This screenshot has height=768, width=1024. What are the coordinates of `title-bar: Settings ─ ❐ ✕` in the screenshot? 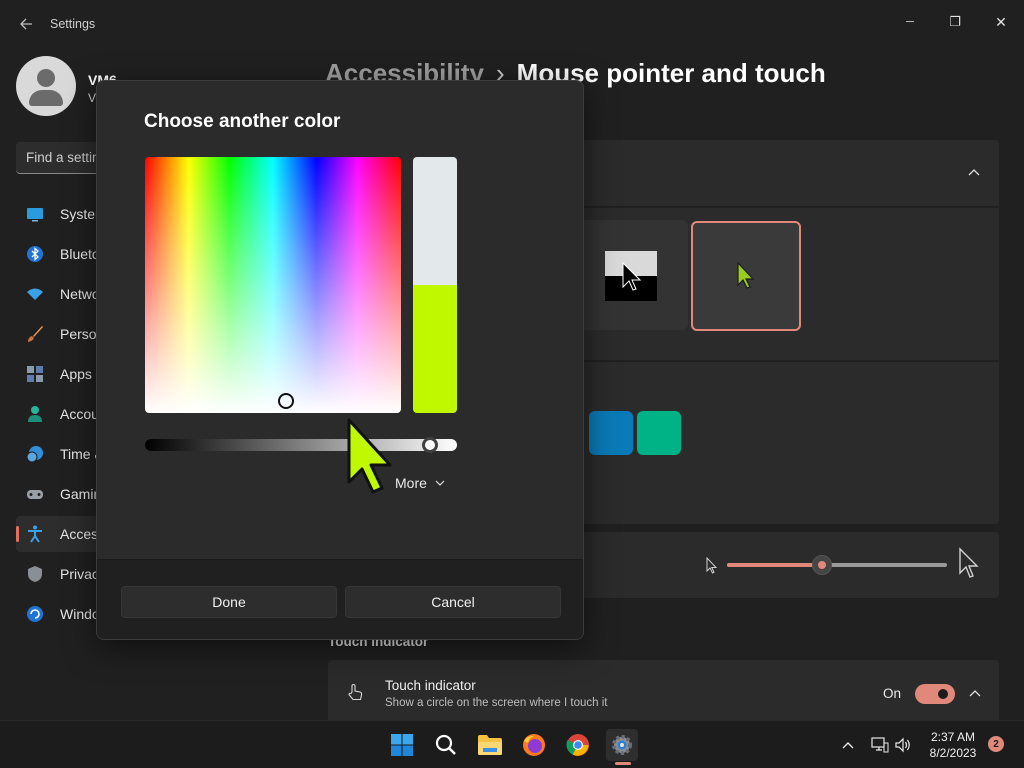 It's located at (512, 24).